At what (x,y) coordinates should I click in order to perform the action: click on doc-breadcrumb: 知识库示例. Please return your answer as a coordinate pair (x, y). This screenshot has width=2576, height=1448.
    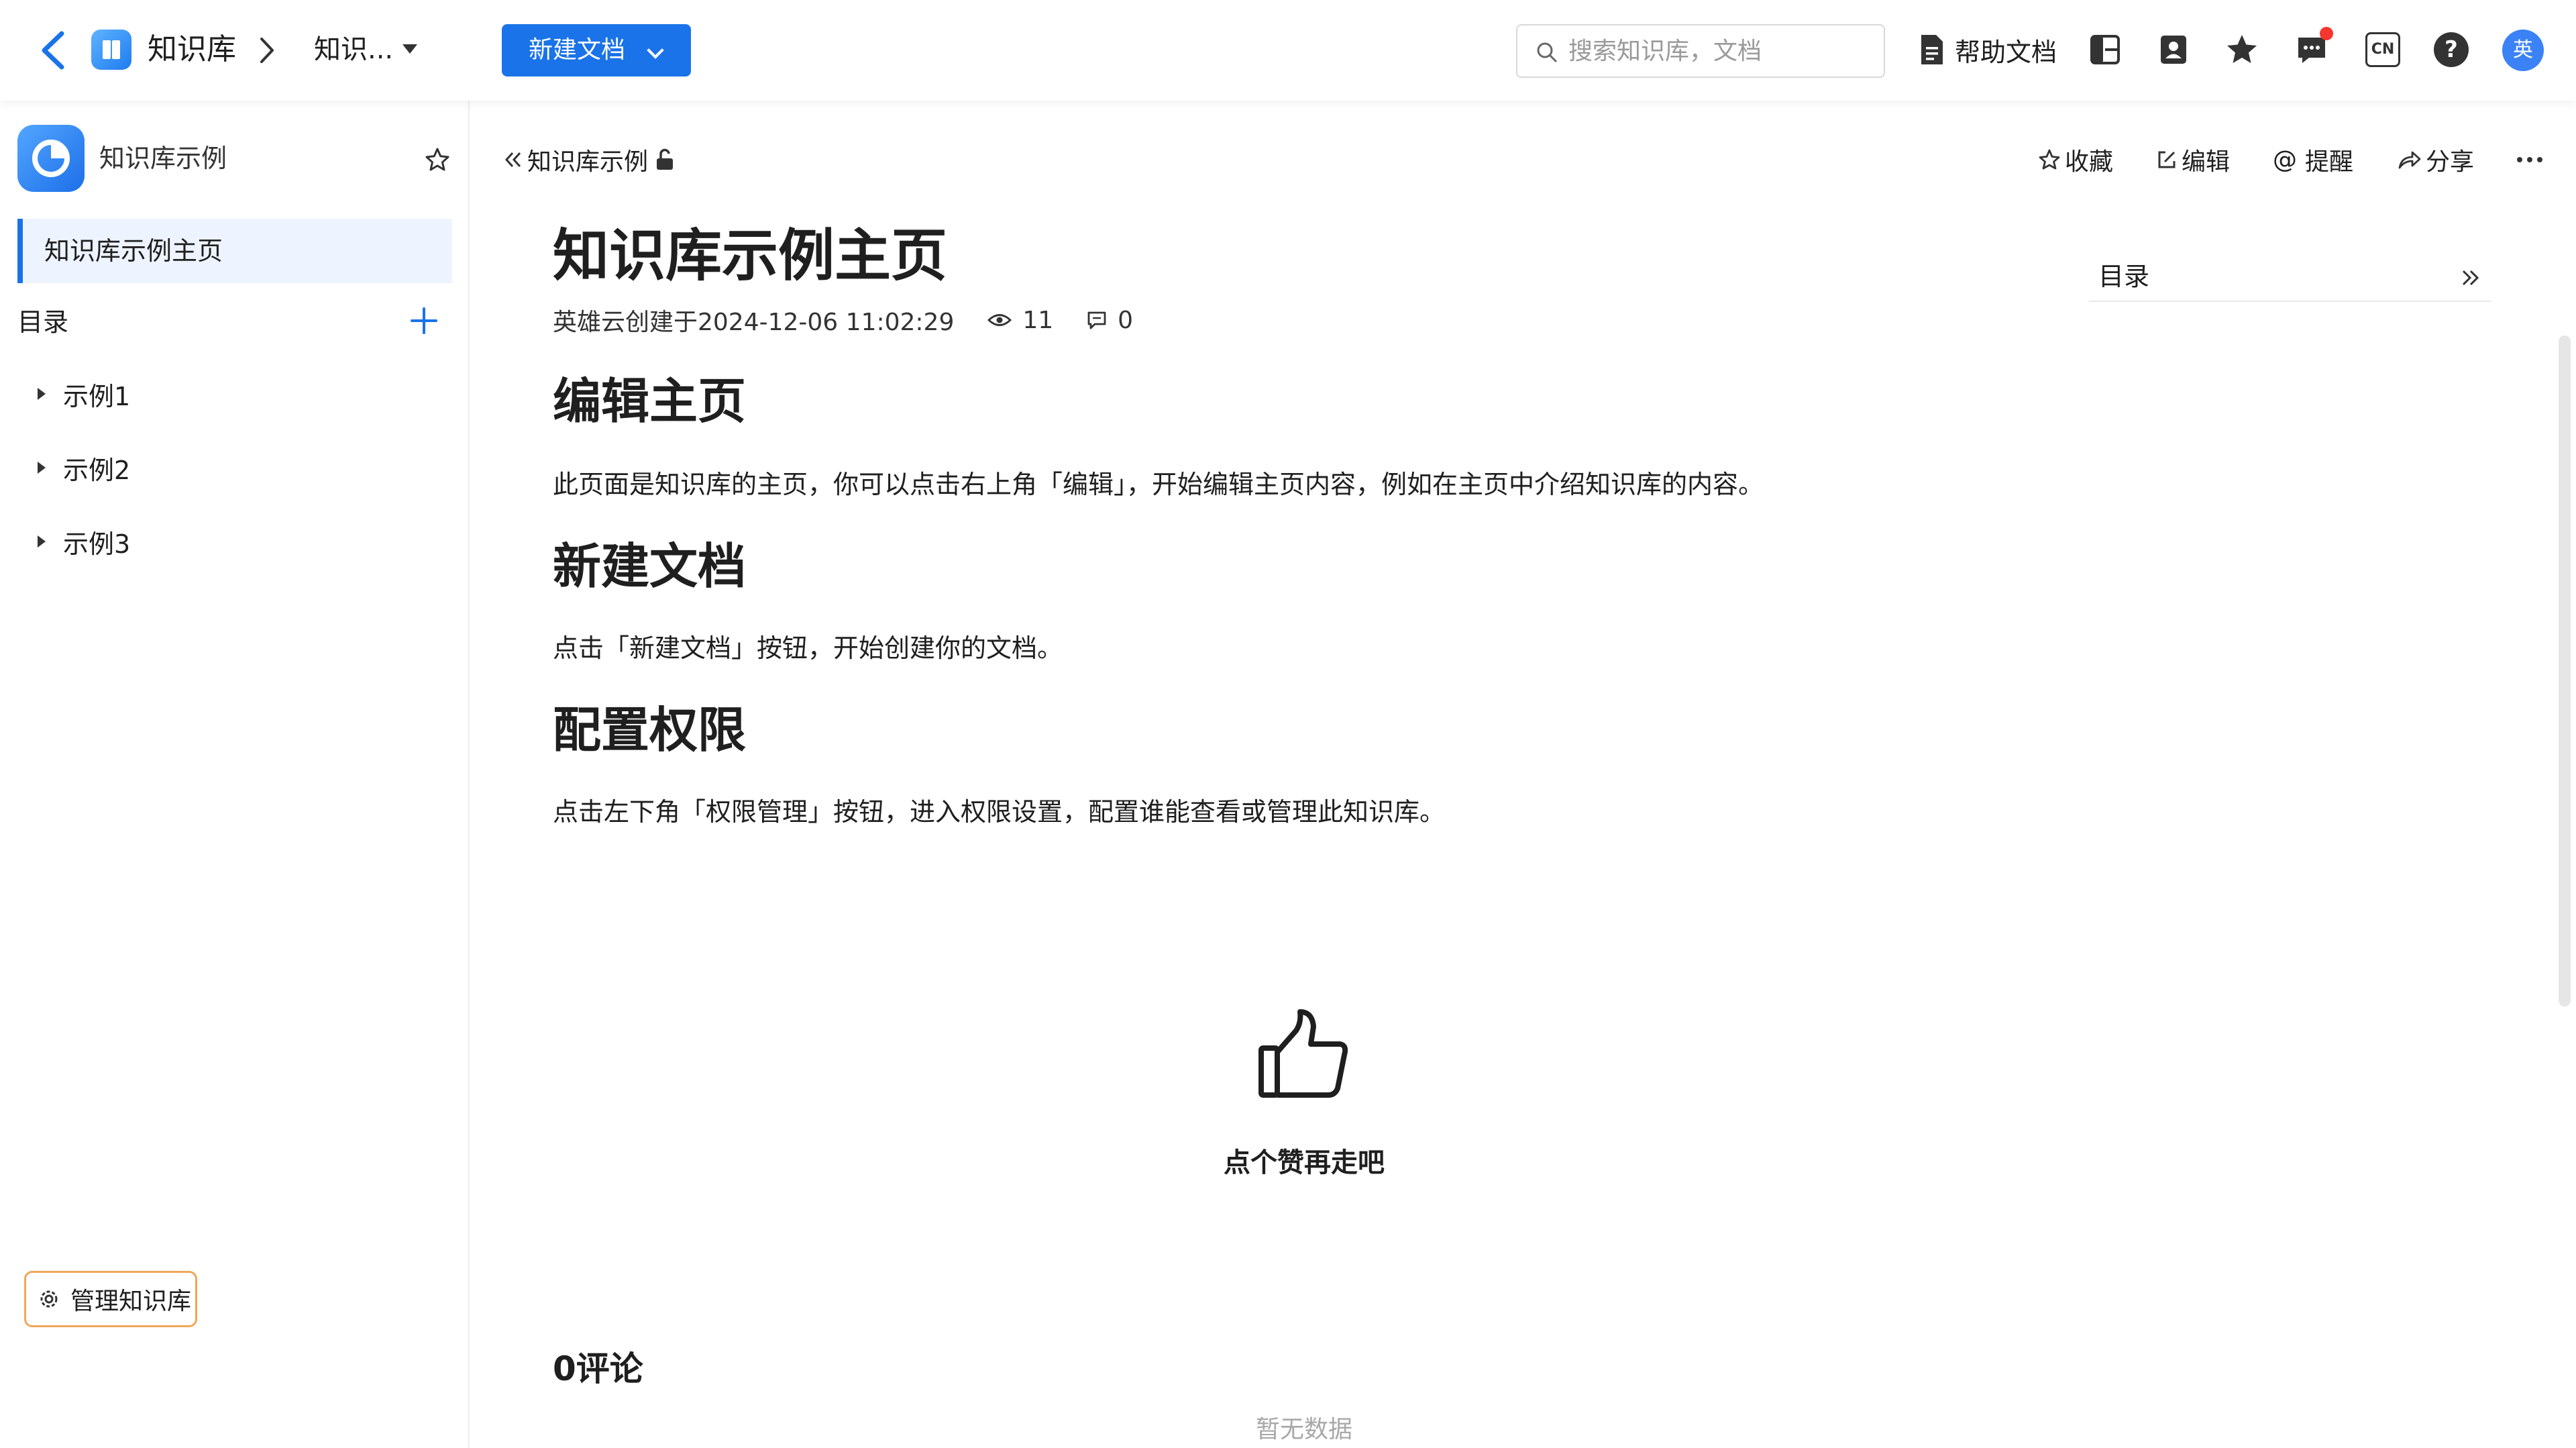
    Looking at the image, I should click on (589, 160).